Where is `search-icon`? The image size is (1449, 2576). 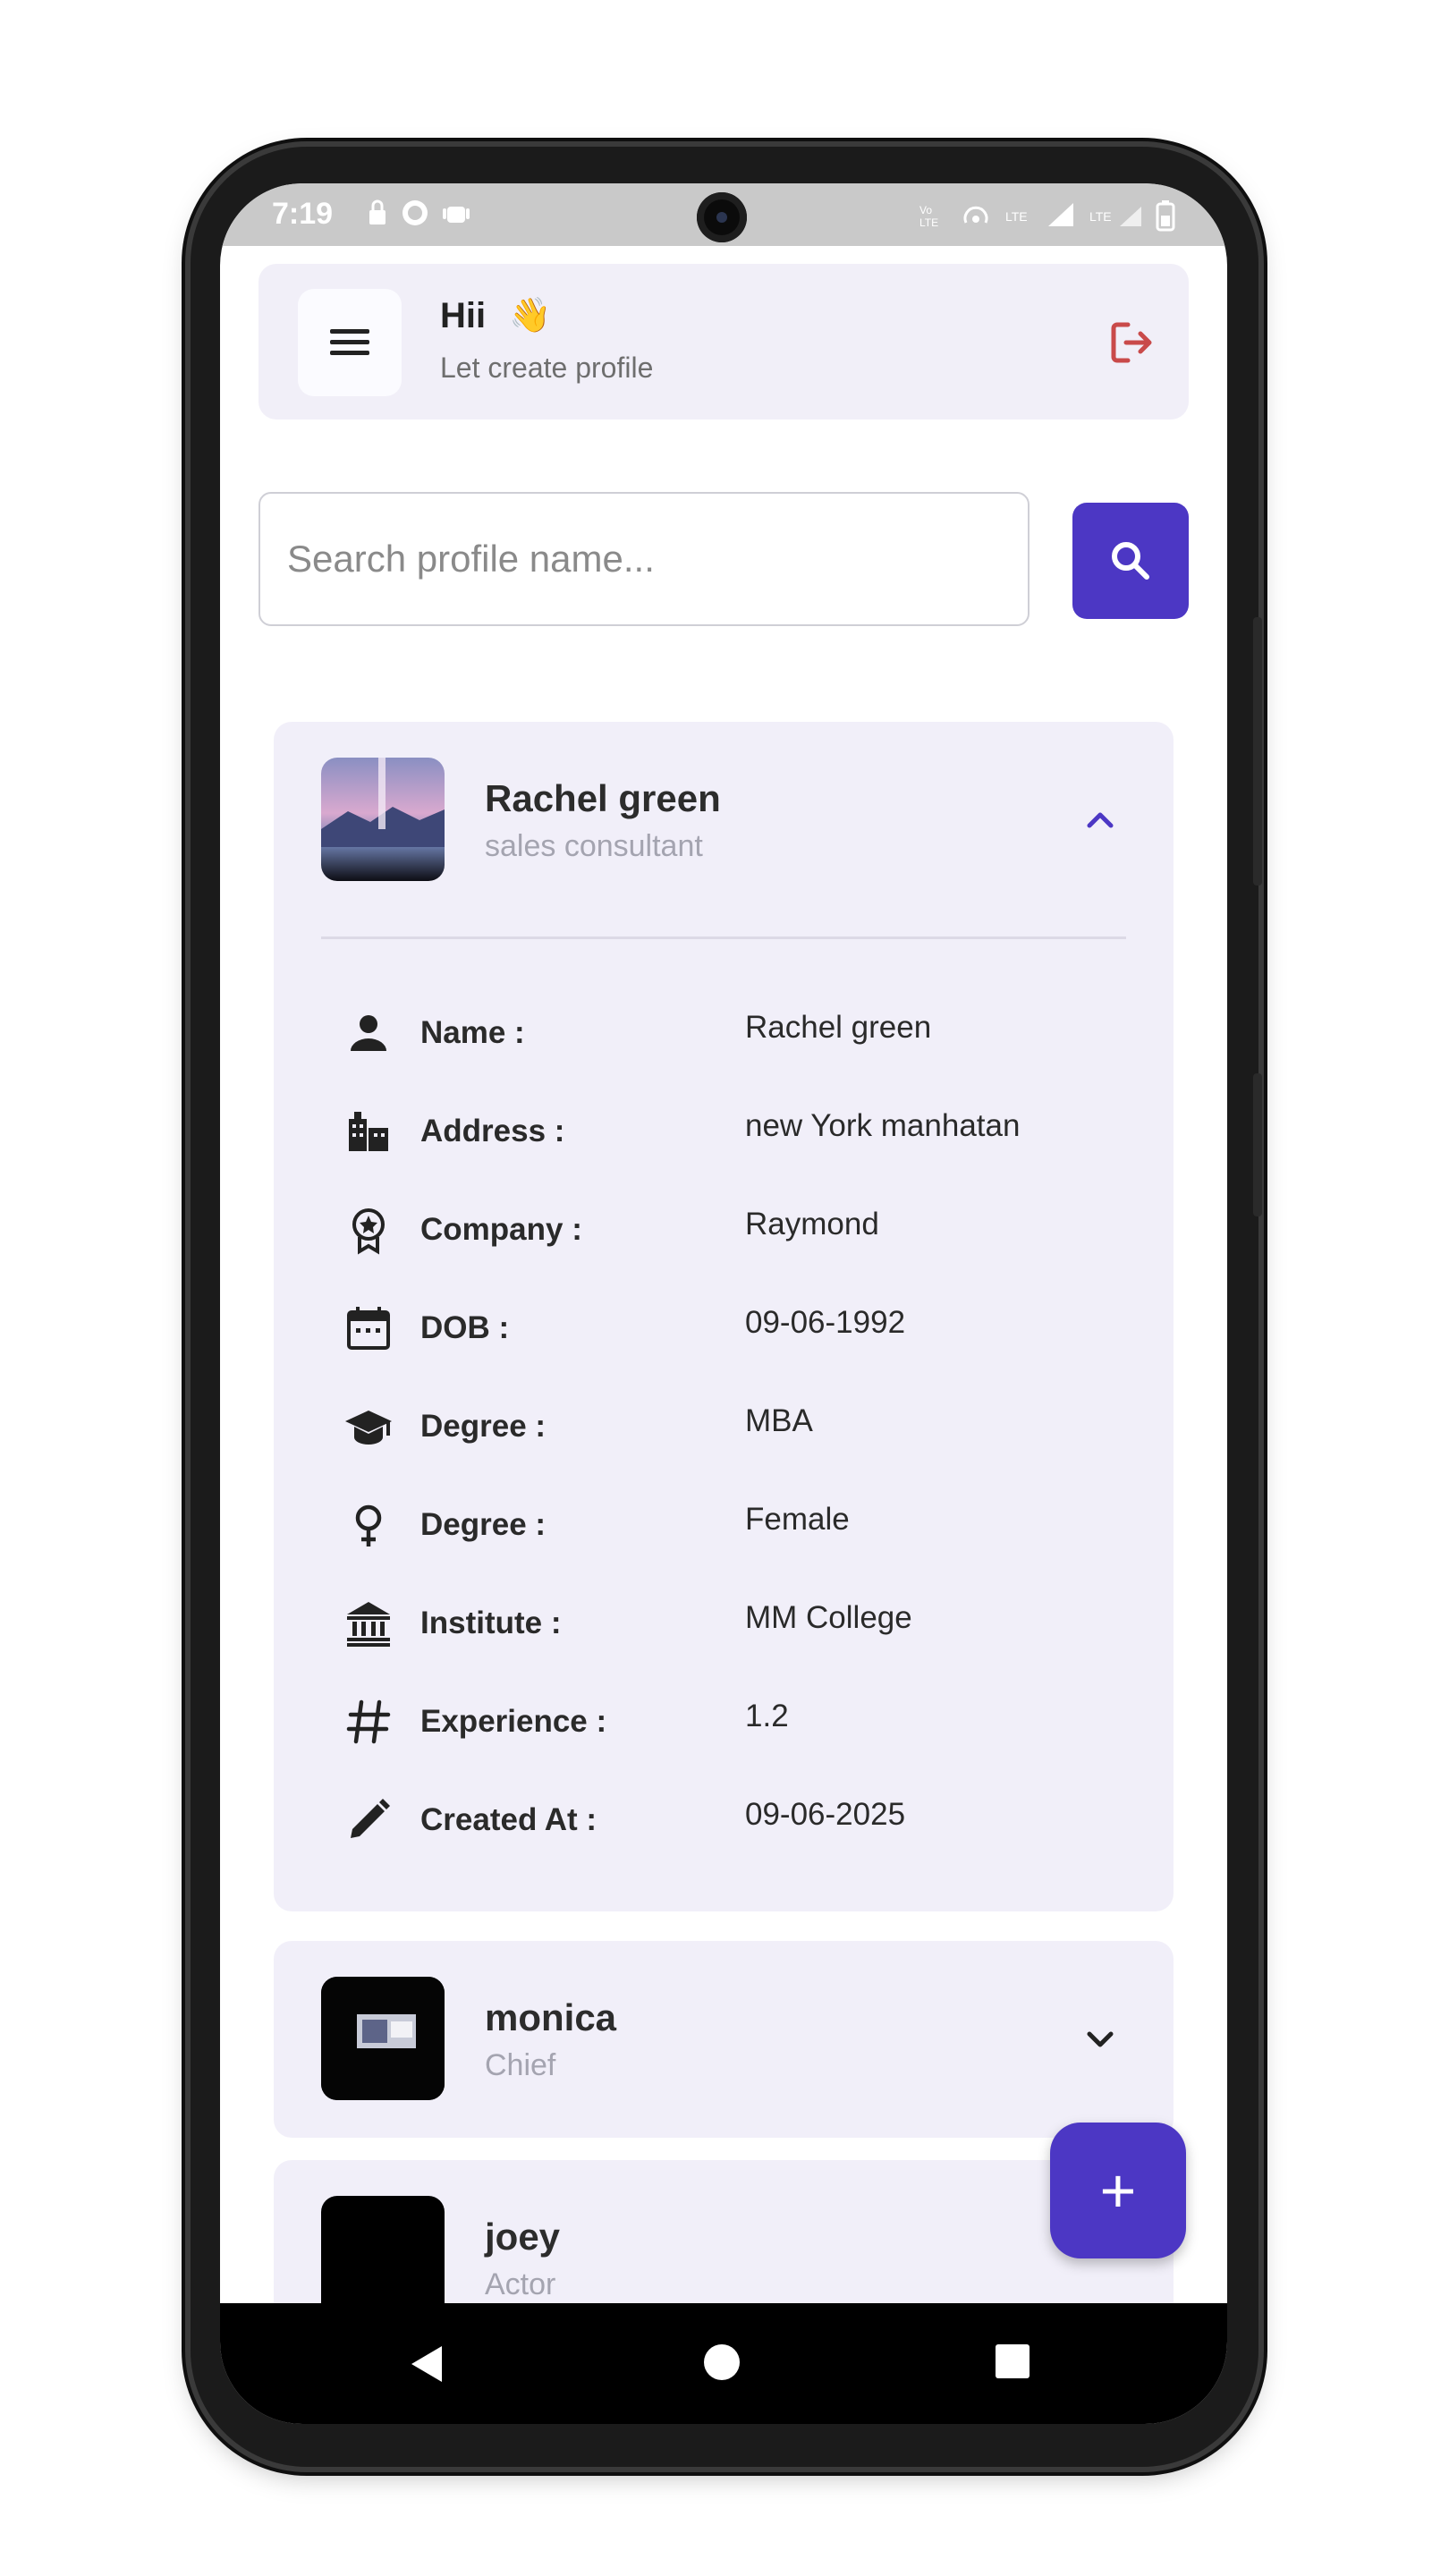 search-icon is located at coordinates (1130, 561).